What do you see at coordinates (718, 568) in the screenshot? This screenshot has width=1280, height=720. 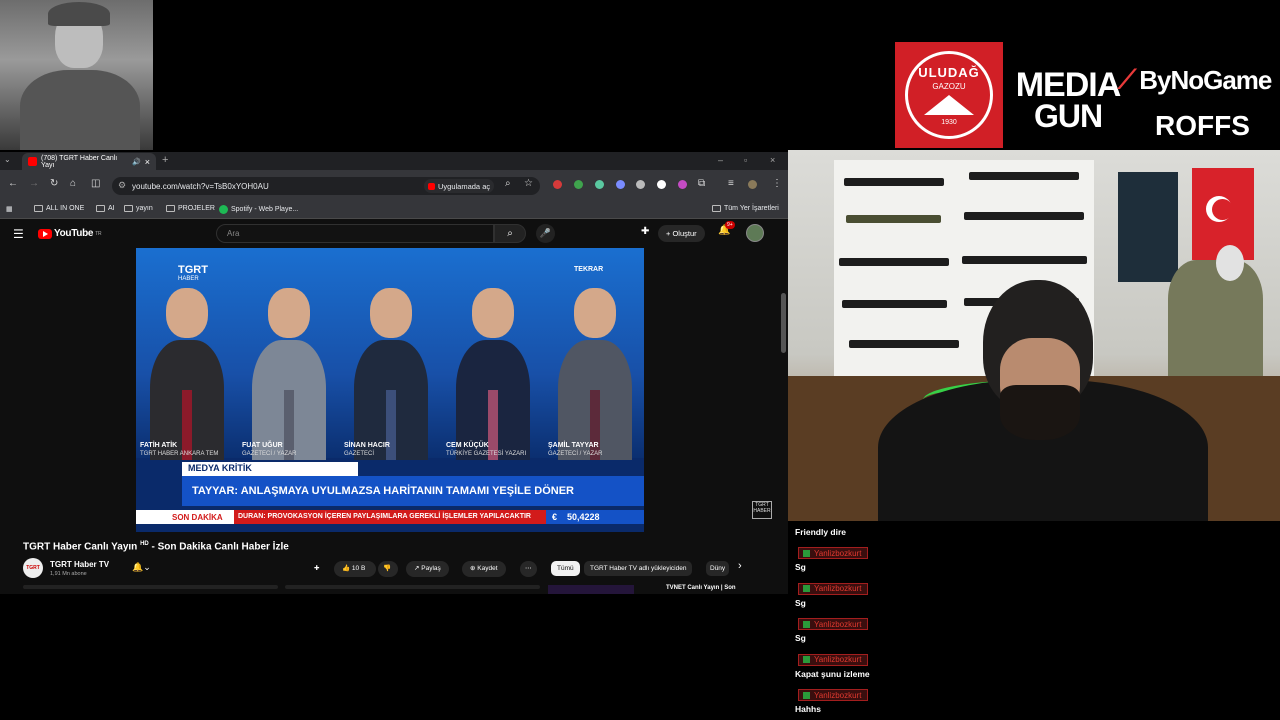 I see `filter-chip-world: Düny` at bounding box center [718, 568].